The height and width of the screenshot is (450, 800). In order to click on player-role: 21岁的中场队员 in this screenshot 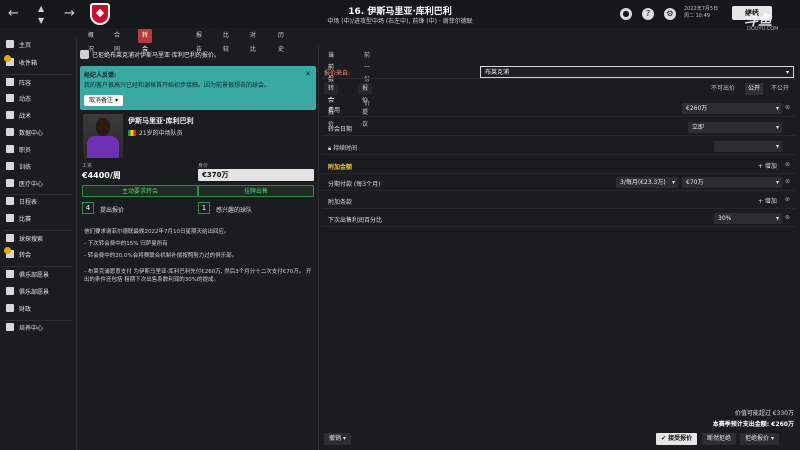, I will do `click(155, 132)`.